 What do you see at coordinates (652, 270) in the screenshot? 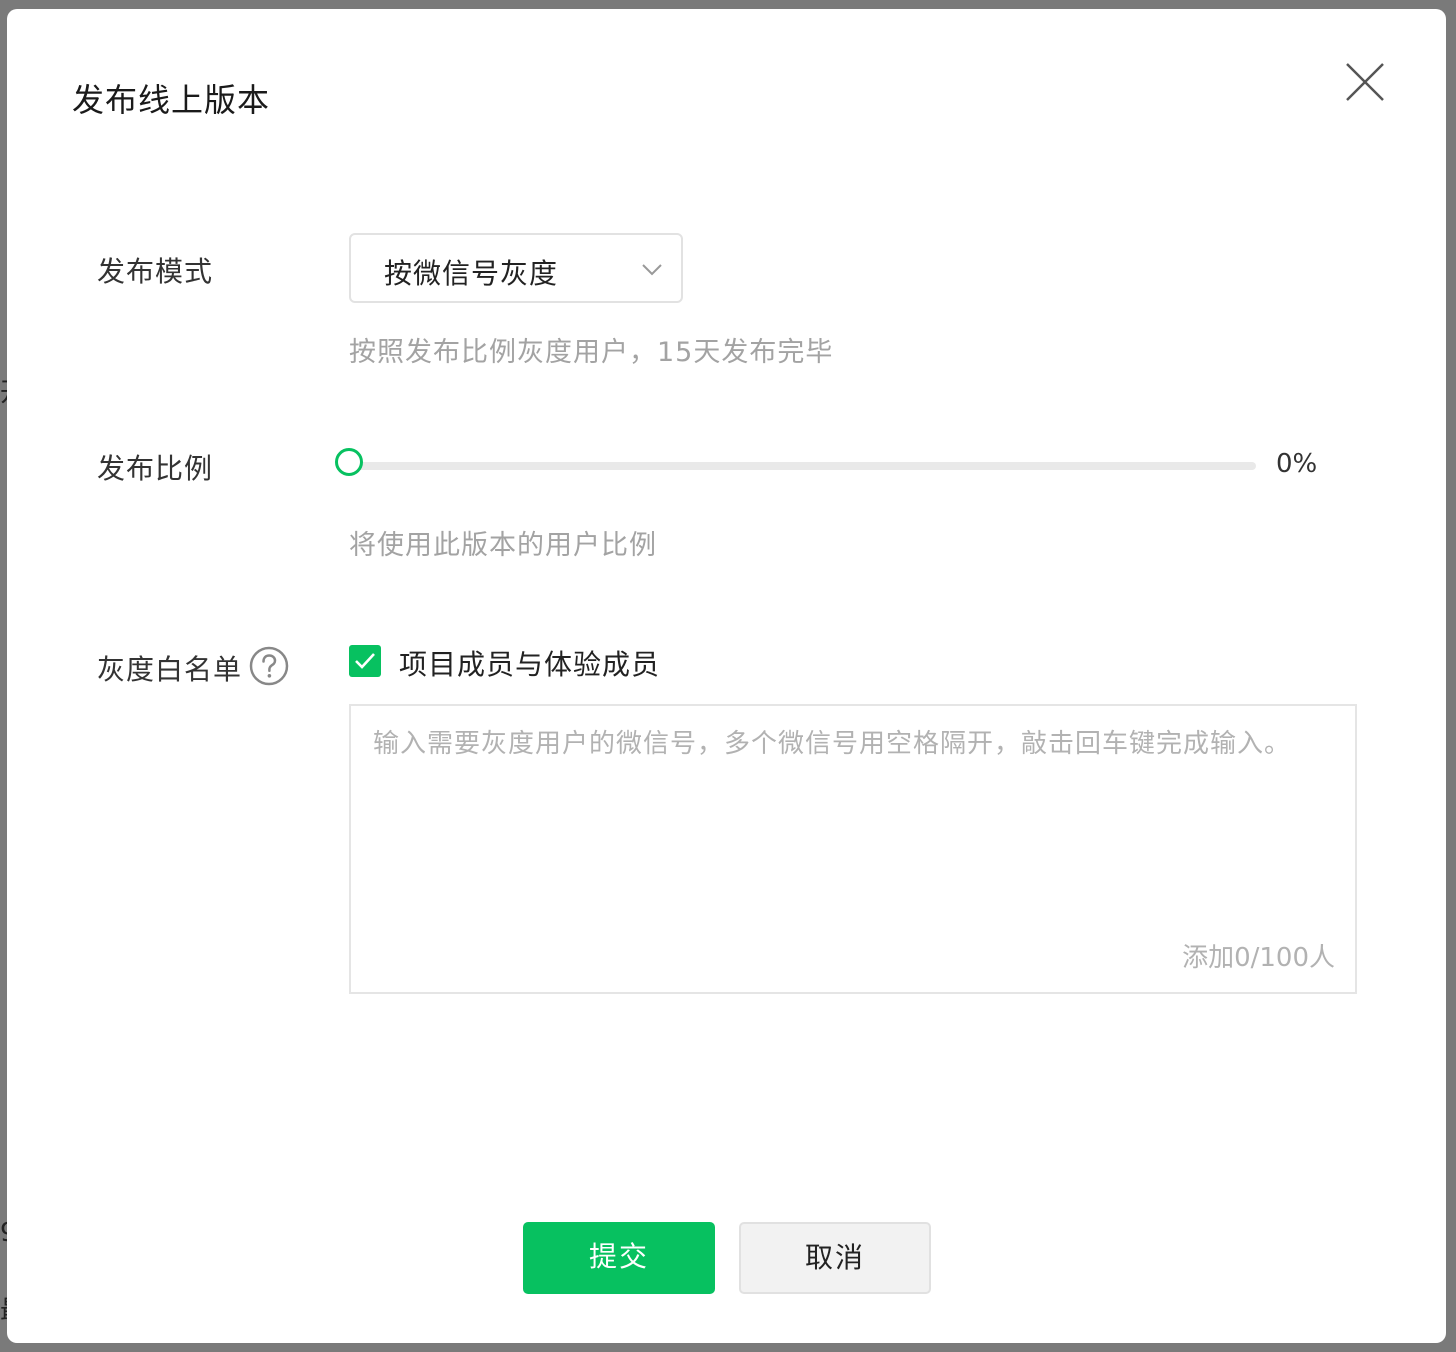
I see `chevron-down-icon` at bounding box center [652, 270].